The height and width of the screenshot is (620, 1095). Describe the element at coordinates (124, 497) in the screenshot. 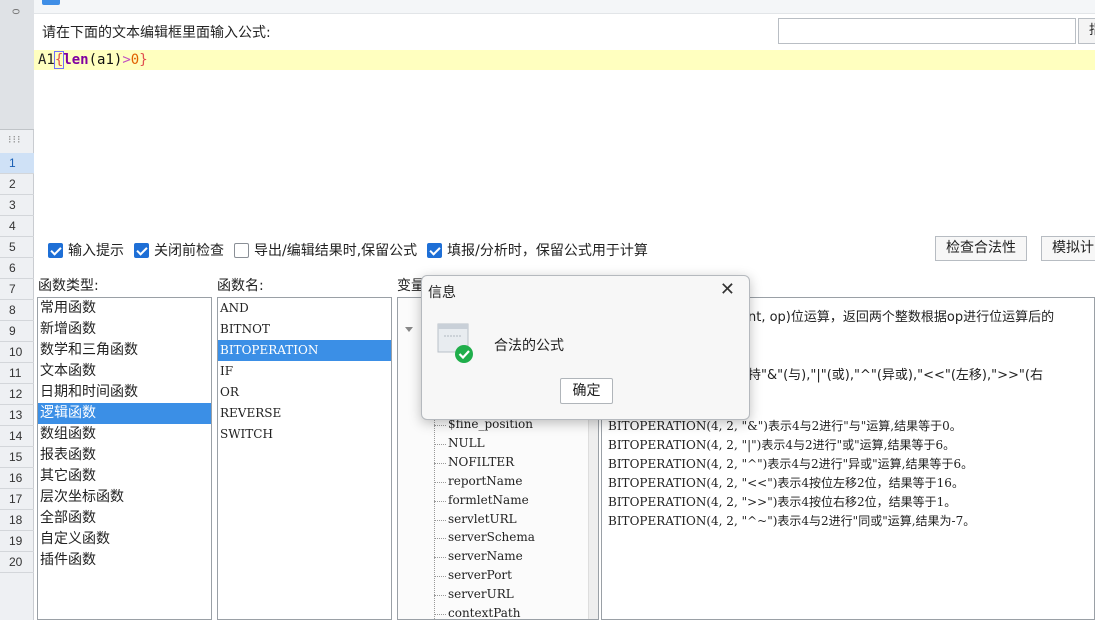

I see `fn-type-item: 层次坐标函数` at that location.